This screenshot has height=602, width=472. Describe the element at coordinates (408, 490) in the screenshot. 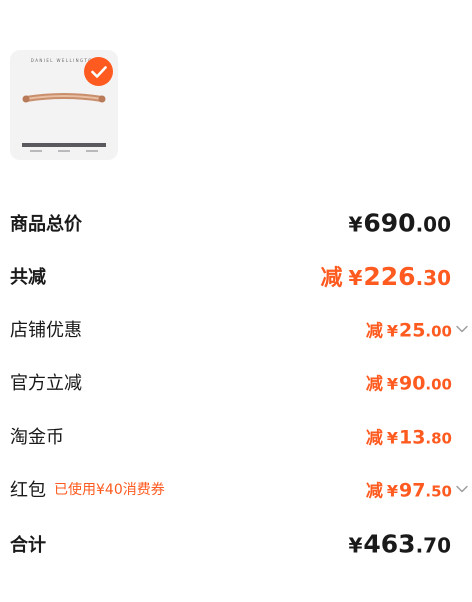

I see `red-packet-amount: 减 ¥ 97 .50` at that location.